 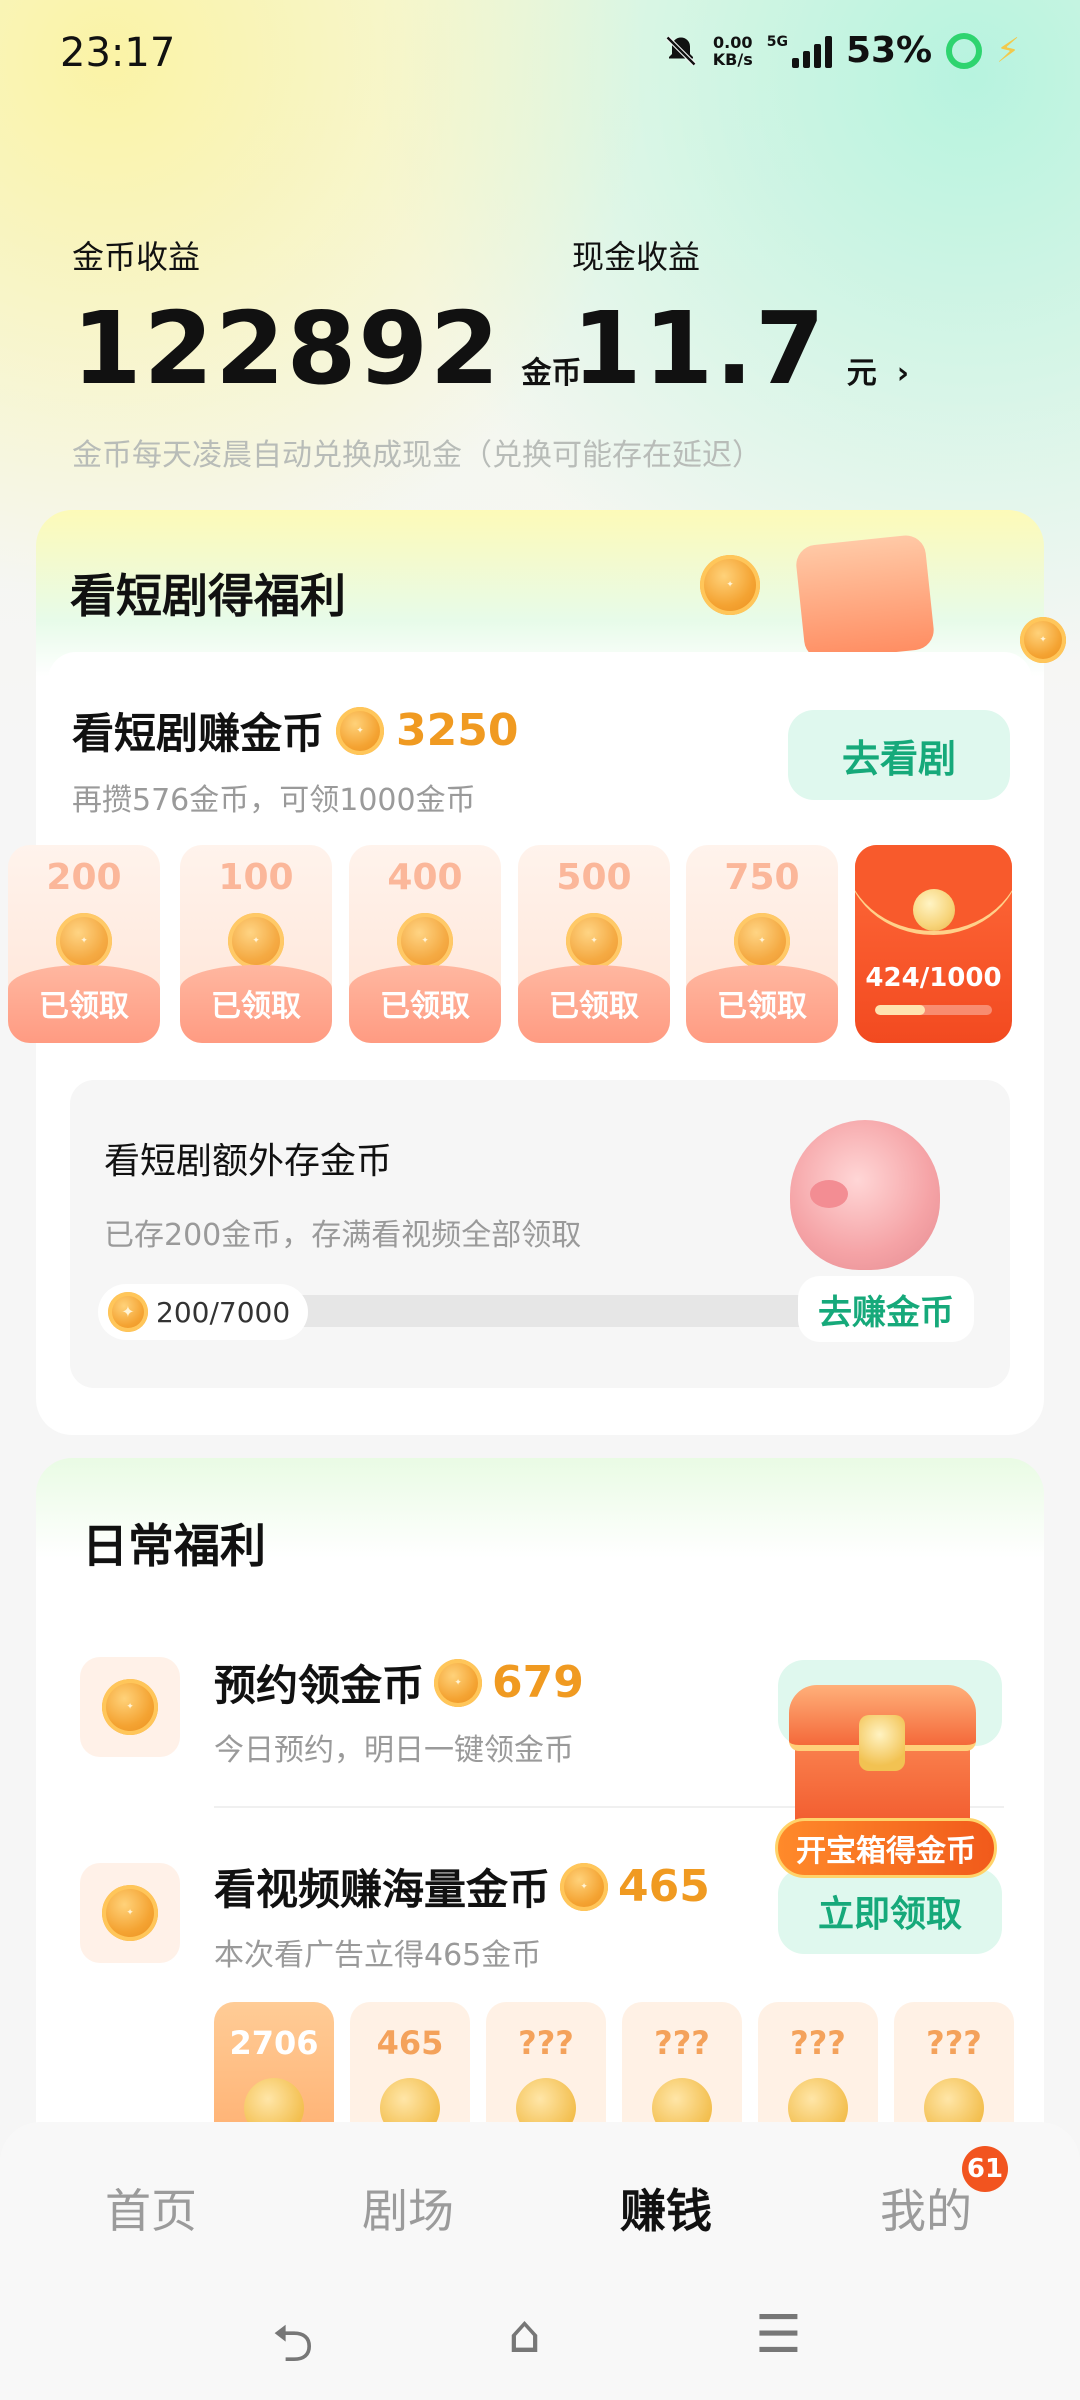 I want to click on signal-icon: 5G, so click(x=799, y=51).